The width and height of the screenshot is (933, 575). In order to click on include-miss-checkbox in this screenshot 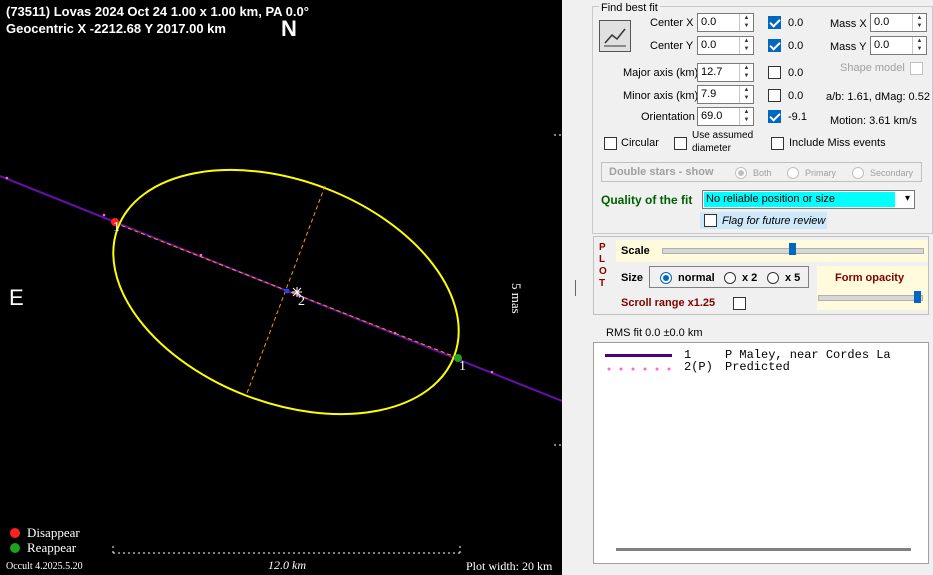, I will do `click(777, 143)`.